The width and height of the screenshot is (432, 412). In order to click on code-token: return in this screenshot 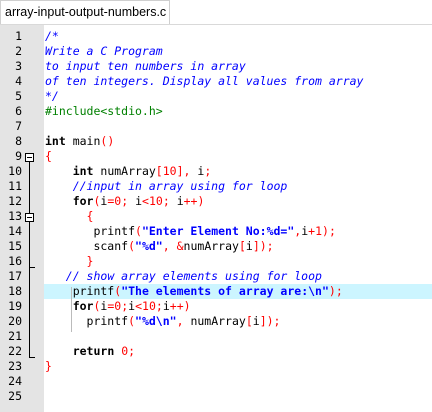, I will do `click(93, 351)`.